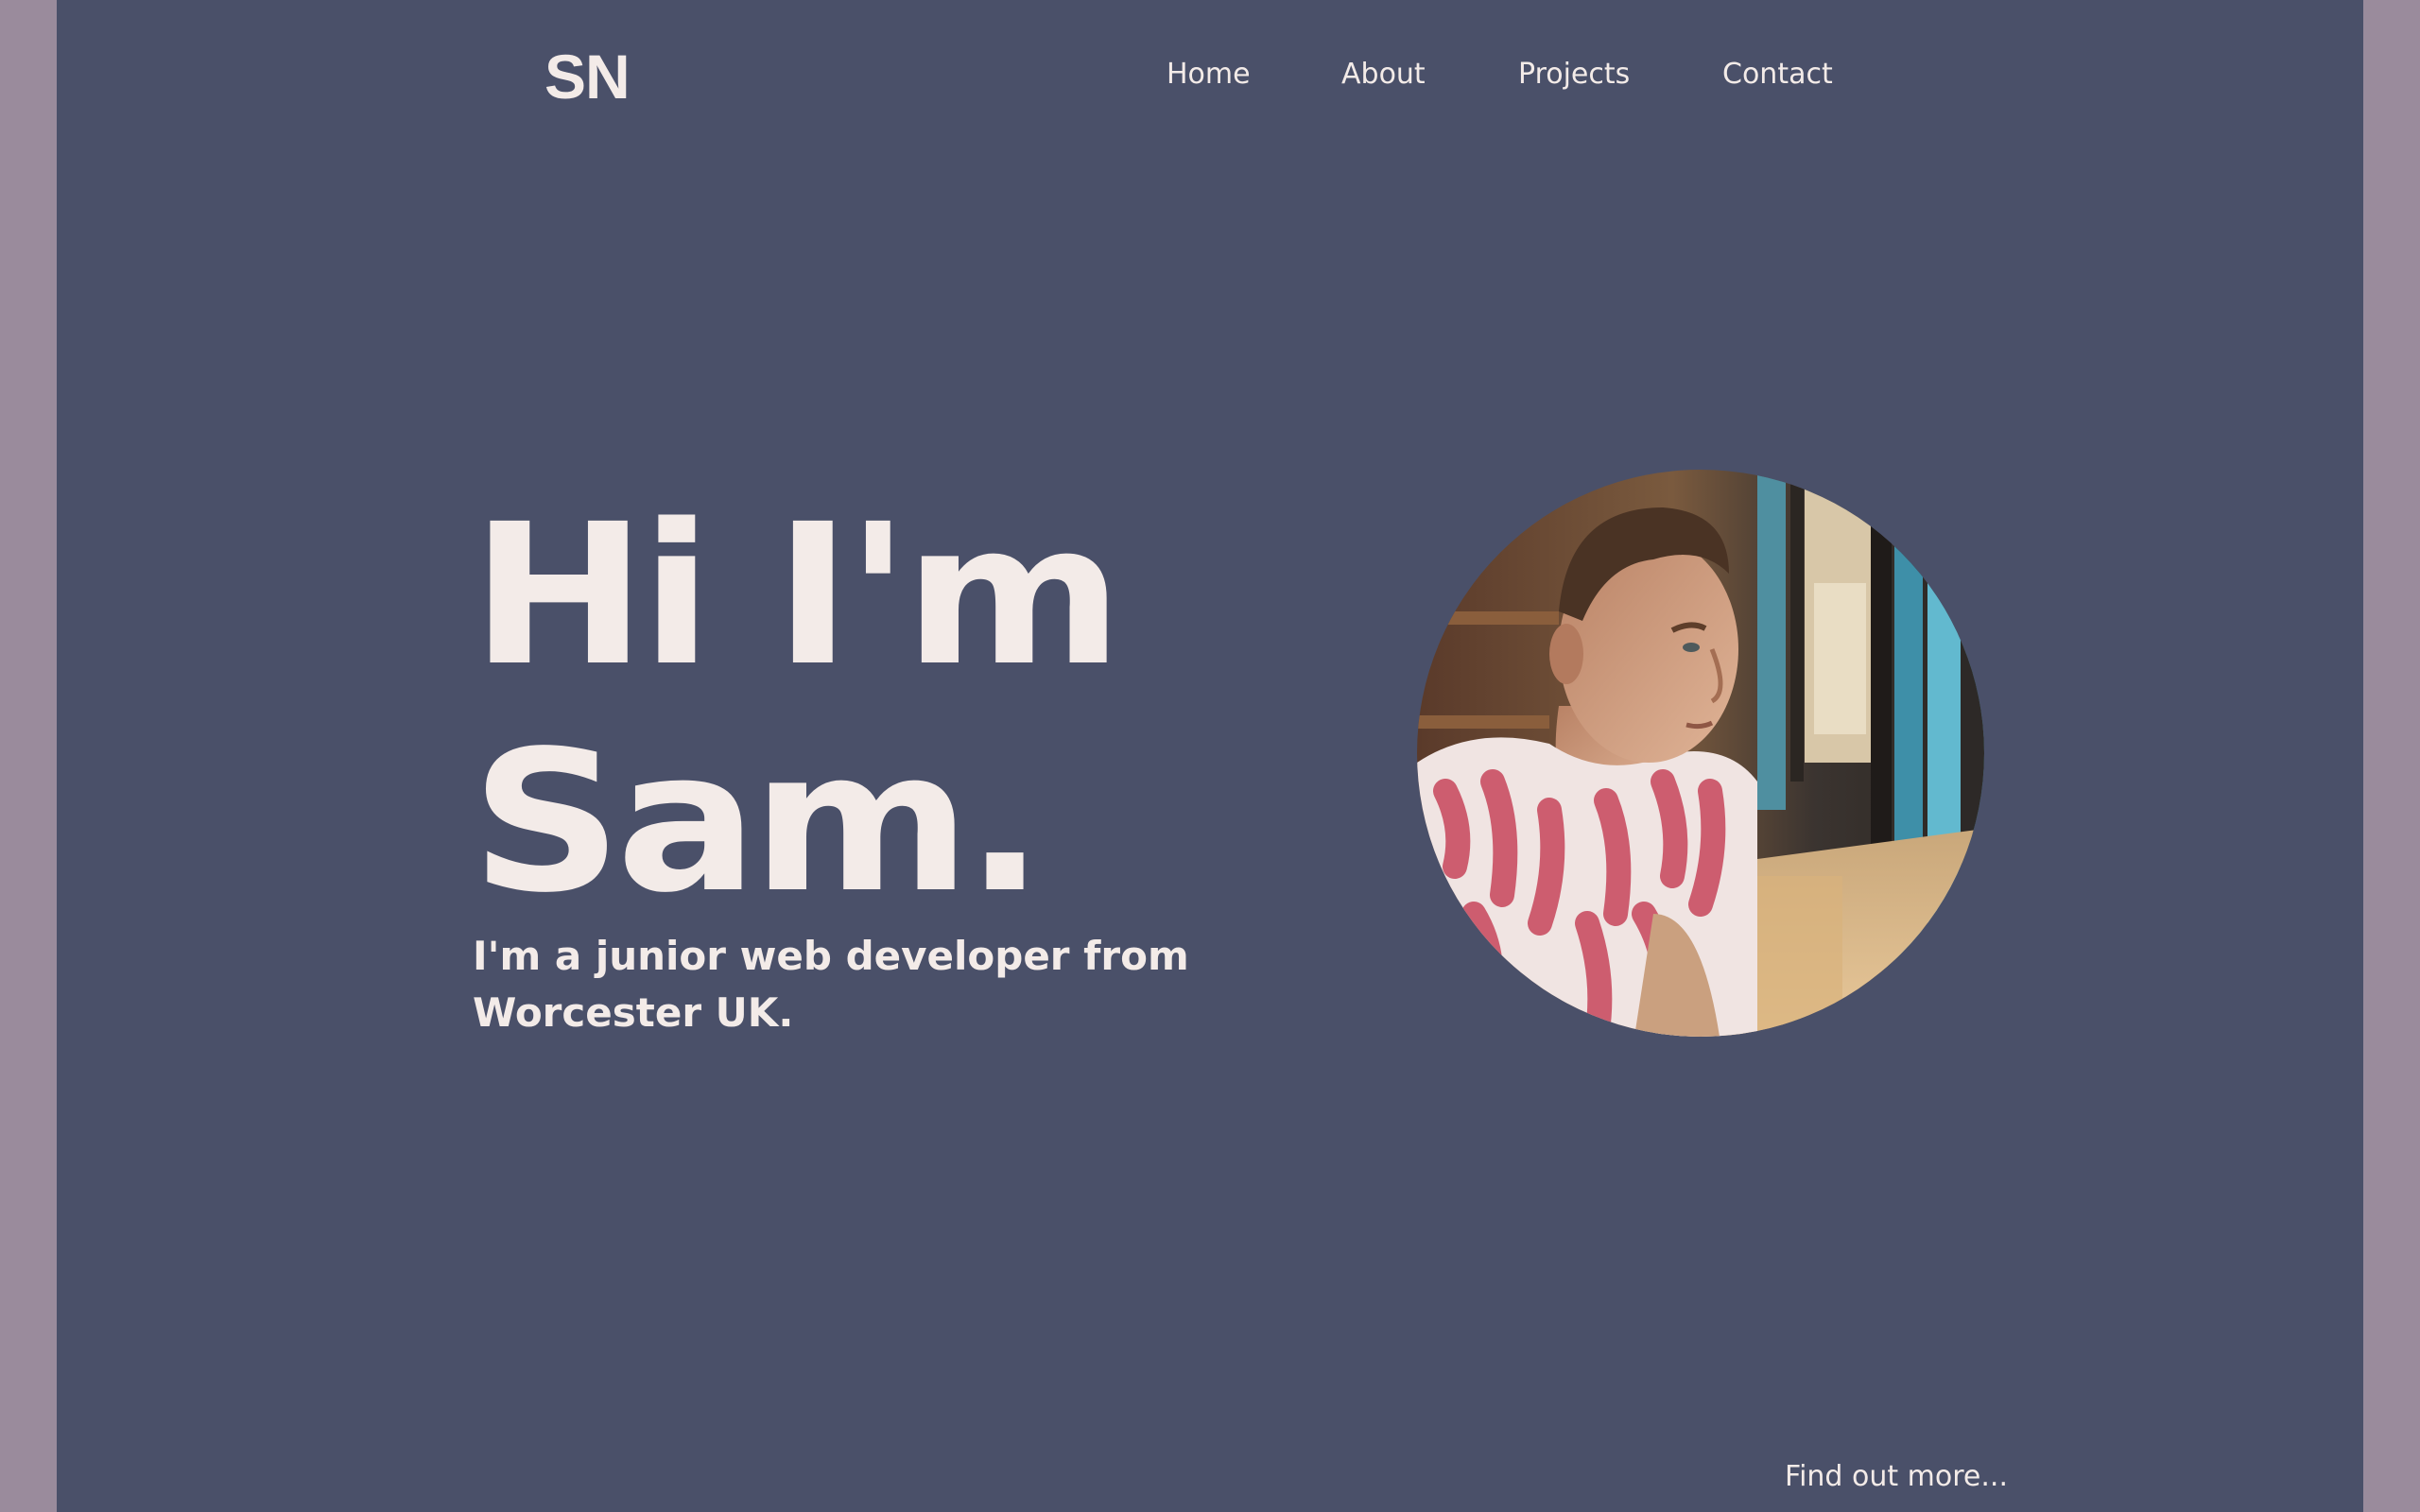 This screenshot has height=1512, width=2420. What do you see at coordinates (1777, 74) in the screenshot?
I see `nav-link-contact: Contact` at bounding box center [1777, 74].